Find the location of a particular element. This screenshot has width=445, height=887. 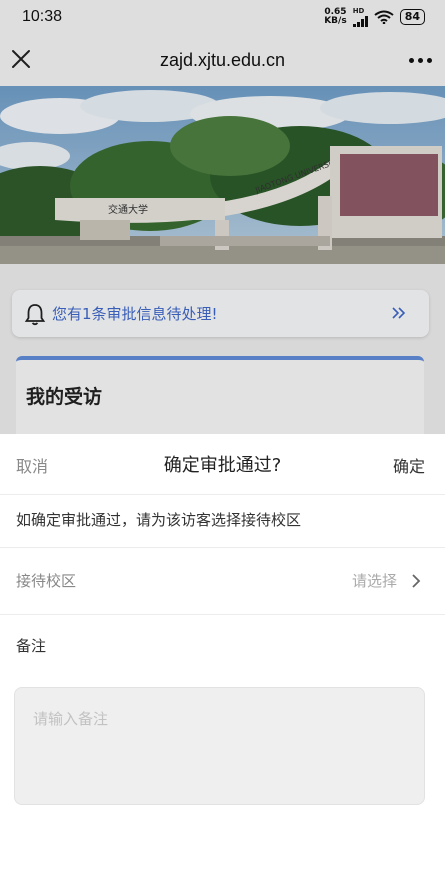

campus-select-value: 请选择 is located at coordinates (374, 580).